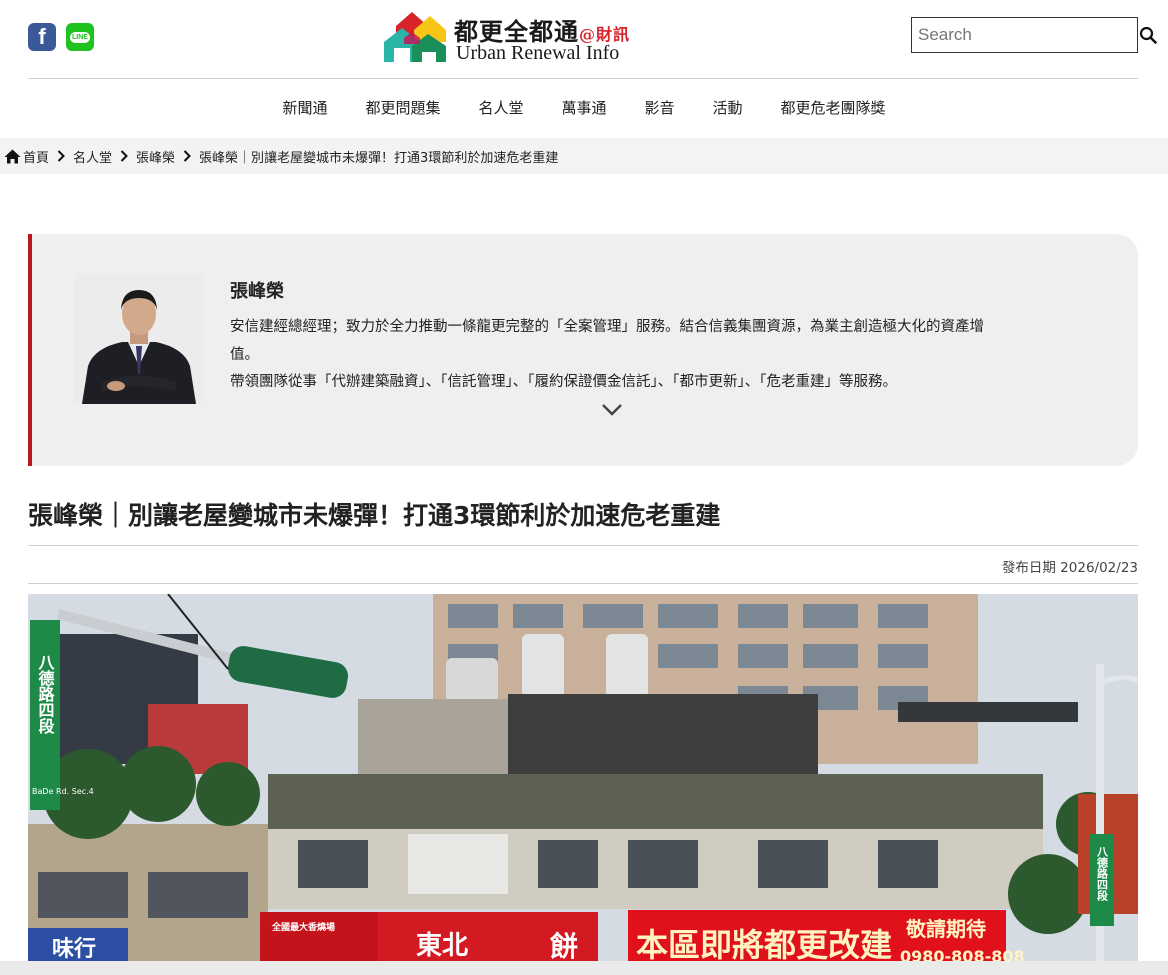  What do you see at coordinates (833, 108) in the screenshot?
I see `nav-item-team-award: 都更危老團隊獎` at bounding box center [833, 108].